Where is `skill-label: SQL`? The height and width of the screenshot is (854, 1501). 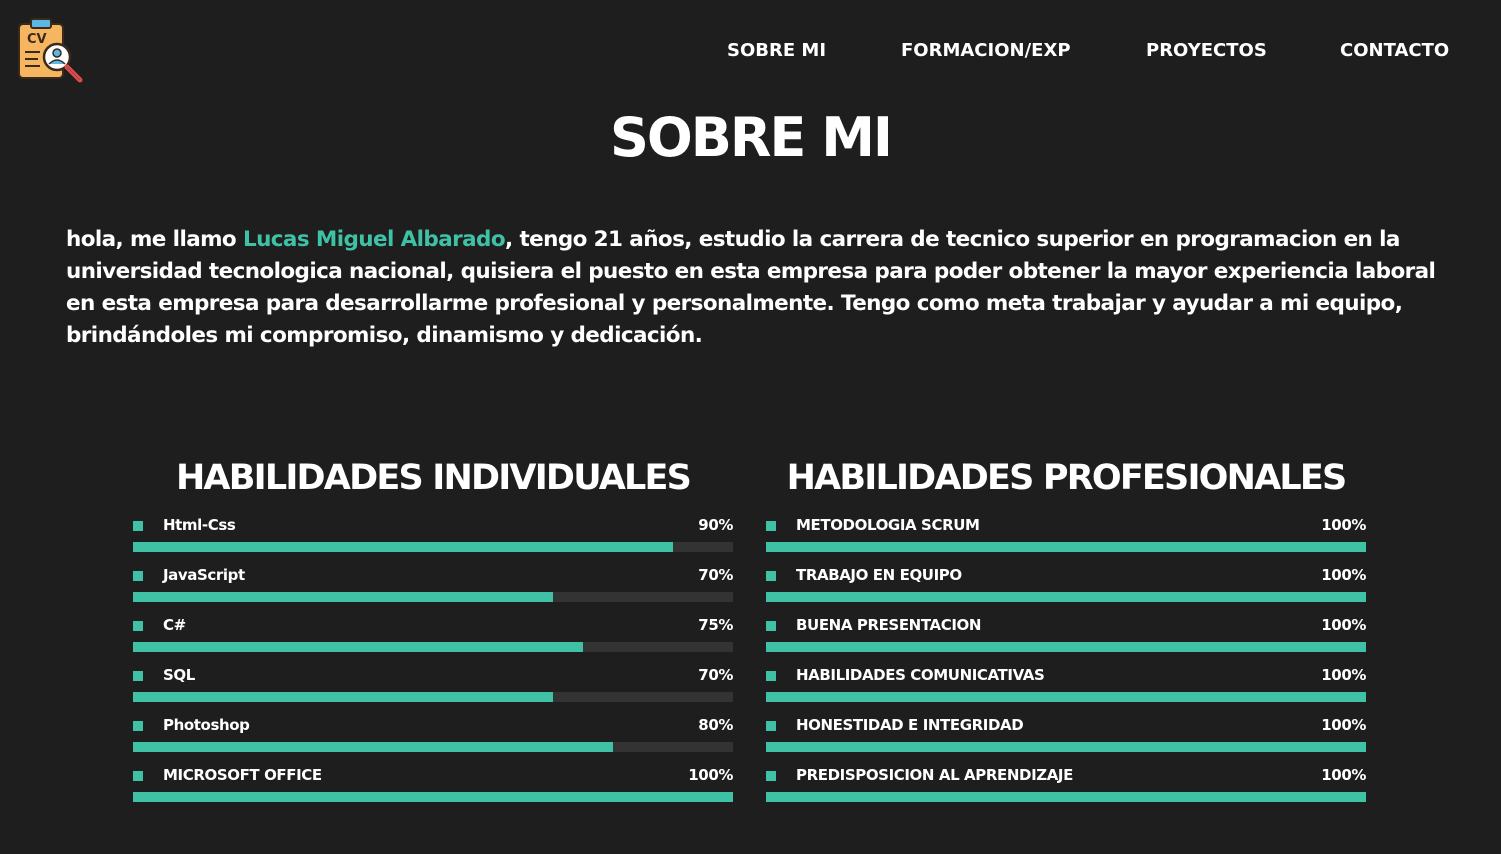
skill-label: SQL is located at coordinates (179, 675).